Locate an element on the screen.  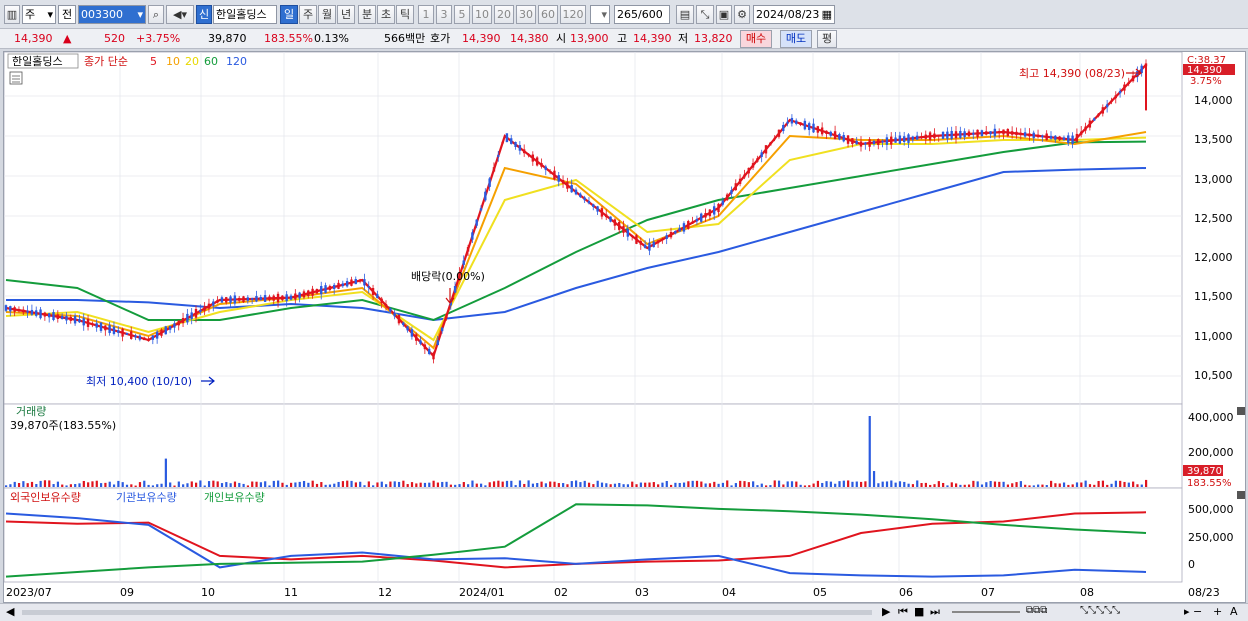
timeframe-minute: 분 is located at coordinates (367, 14).